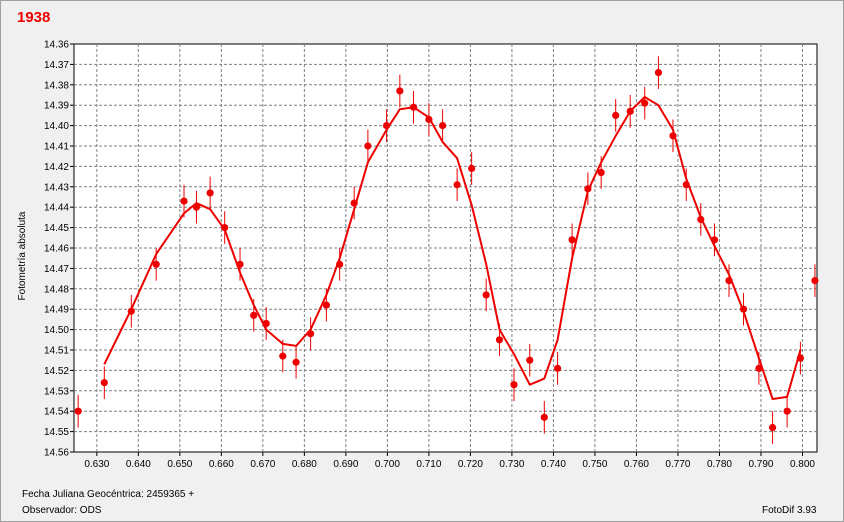 This screenshot has width=844, height=522. I want to click on y-tick-label: 14.39, so click(56, 106).